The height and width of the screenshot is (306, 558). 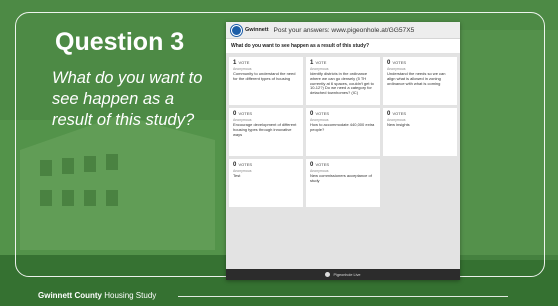 I want to click on empty-grid-cell, so click(x=420, y=183).